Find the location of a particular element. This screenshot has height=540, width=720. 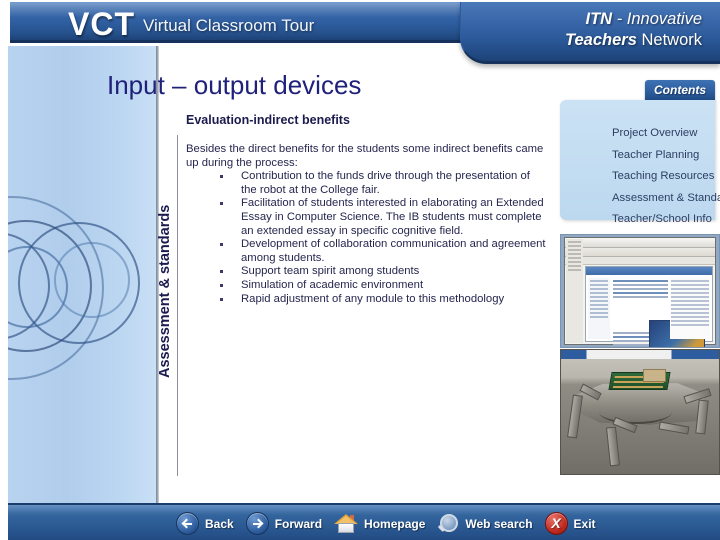

list-item: Simulation of academic environment is located at coordinates (367, 286).